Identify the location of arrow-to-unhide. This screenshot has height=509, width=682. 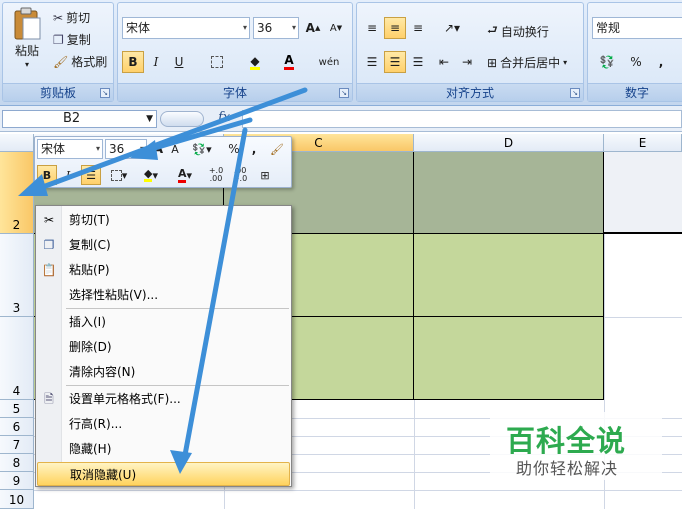
(215, 292).